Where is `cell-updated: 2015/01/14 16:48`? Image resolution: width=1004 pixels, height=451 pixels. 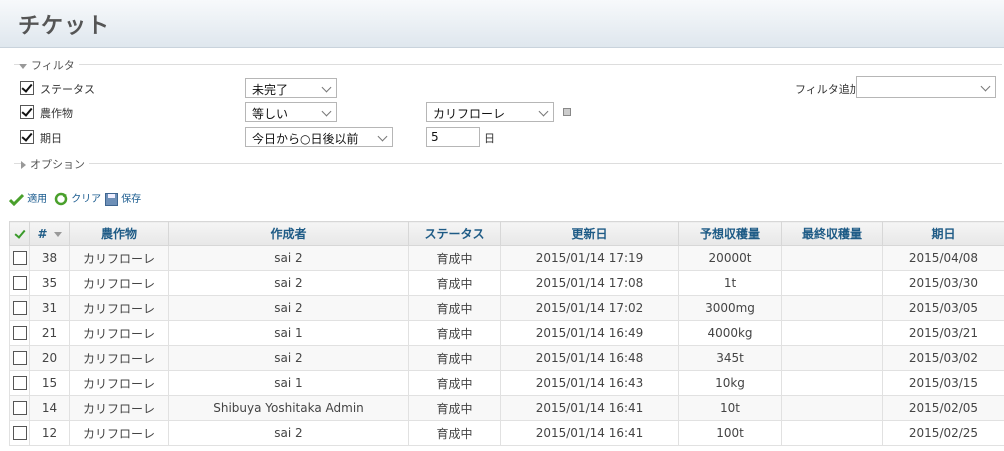
cell-updated: 2015/01/14 16:48 is located at coordinates (589, 358).